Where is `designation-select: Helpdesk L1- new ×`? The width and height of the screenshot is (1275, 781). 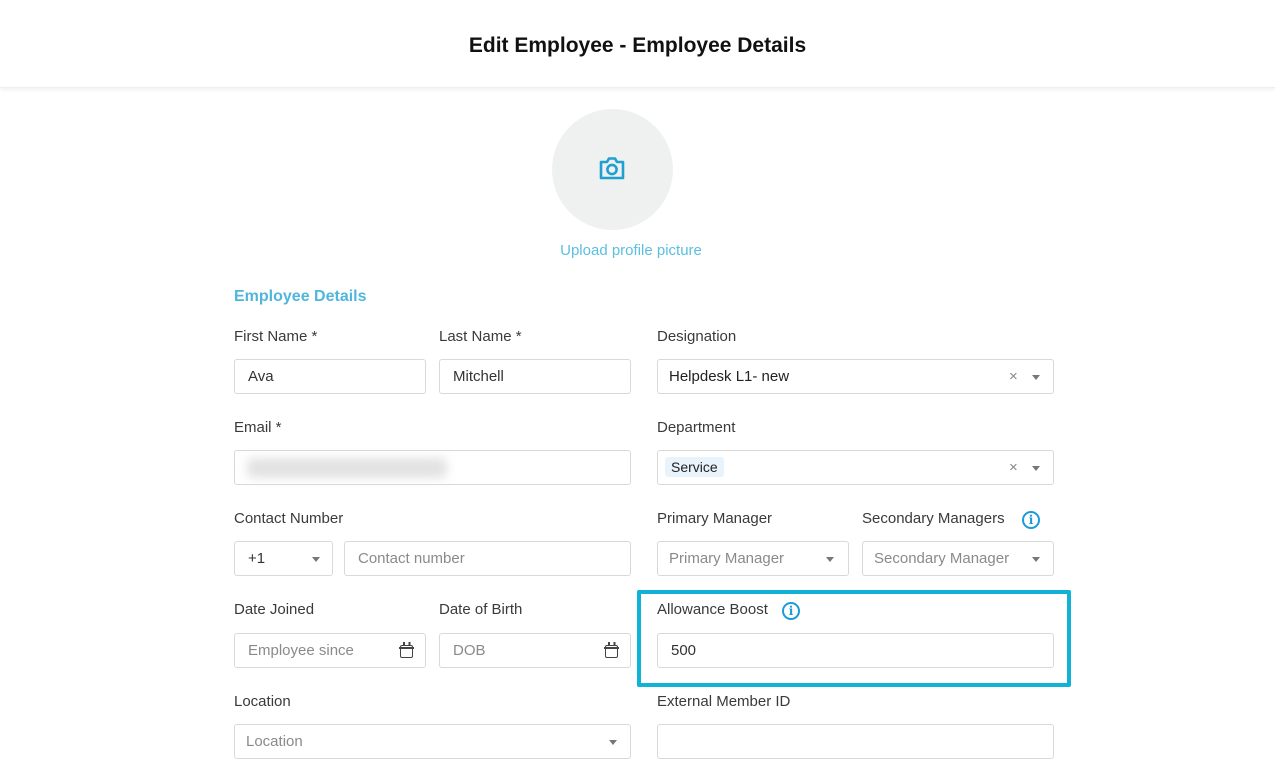
designation-select: Helpdesk L1- new × is located at coordinates (855, 376).